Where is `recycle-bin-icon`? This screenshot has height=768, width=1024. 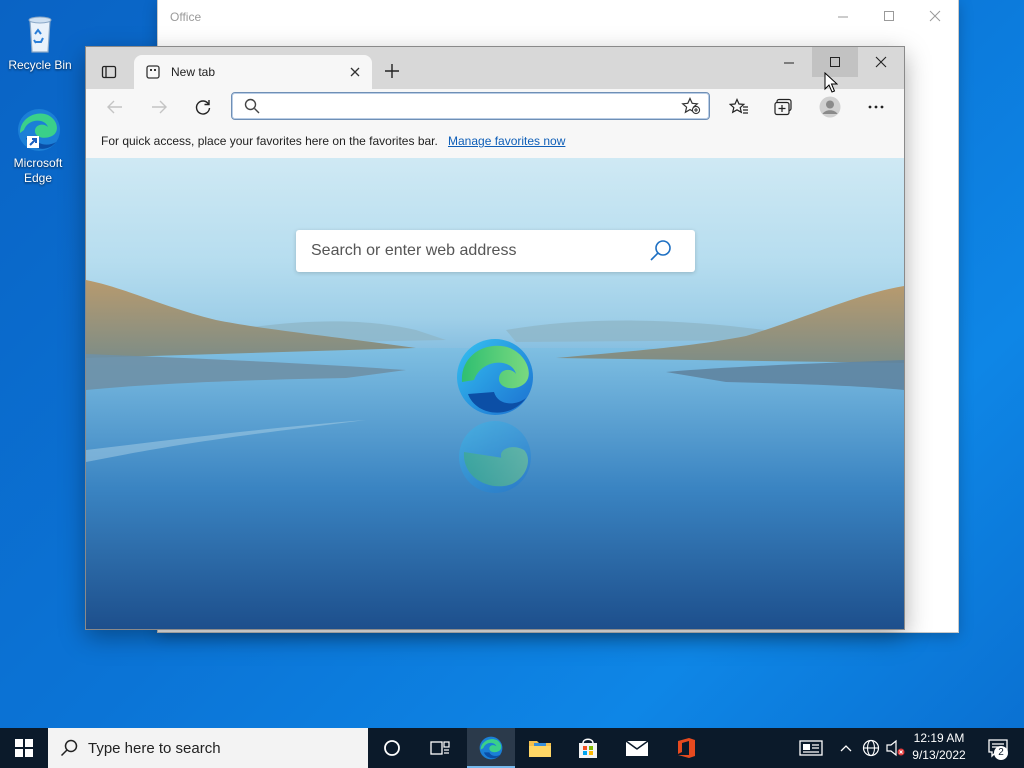
recycle-bin-icon is located at coordinates (40, 32).